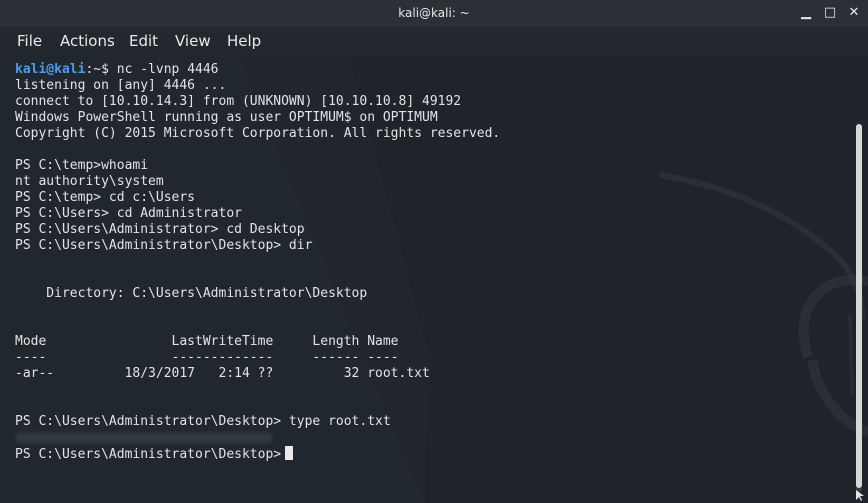  I want to click on maximize-icon: □, so click(830, 13).